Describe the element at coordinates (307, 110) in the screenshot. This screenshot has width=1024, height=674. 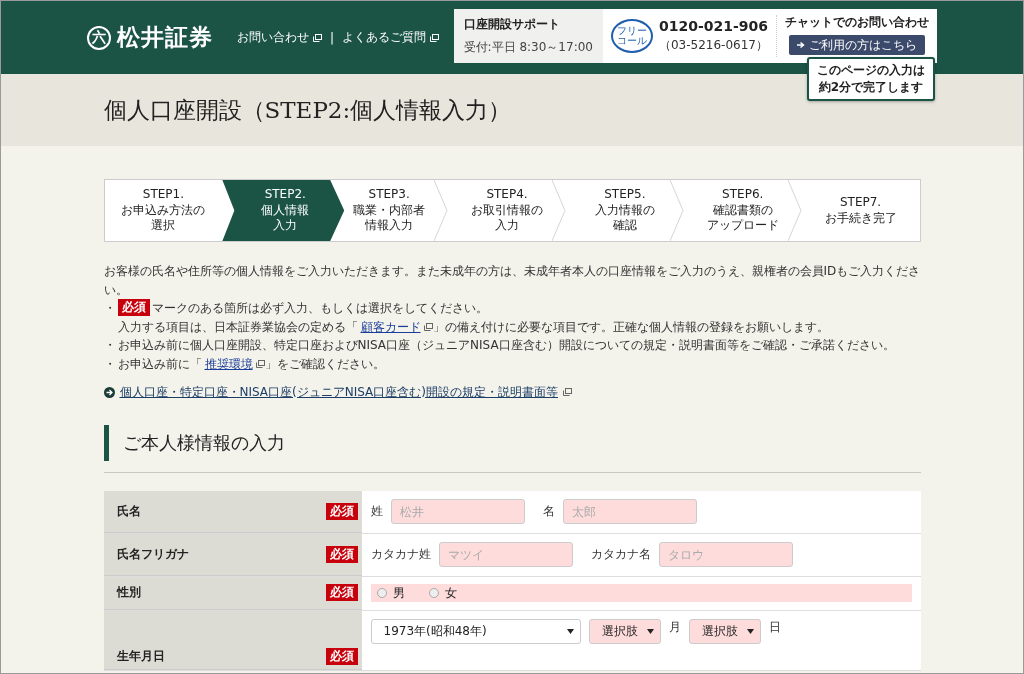
I see `page-title: 個人口座開設（STEP2:個人情報入力）` at that location.